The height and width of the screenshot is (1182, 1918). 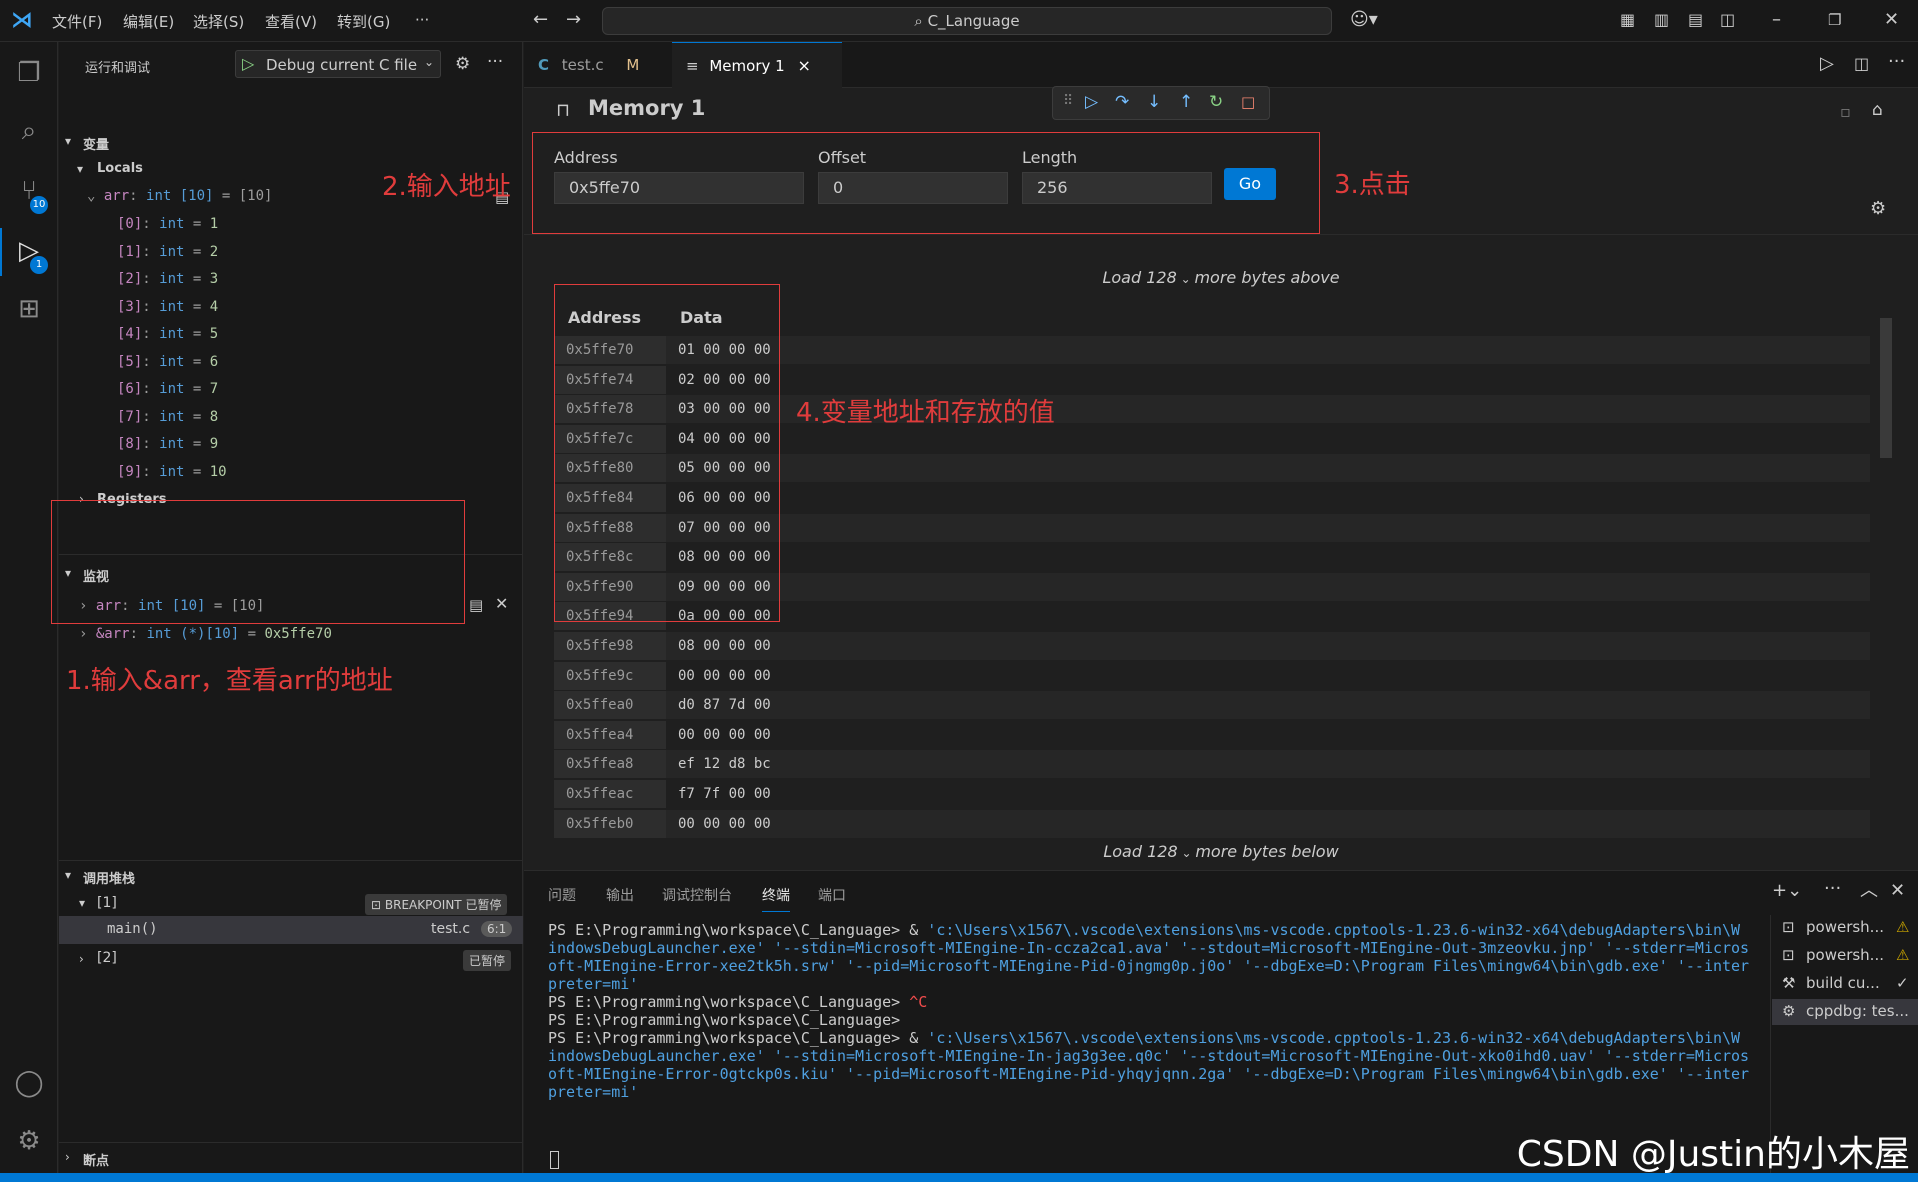 What do you see at coordinates (1897, 891) in the screenshot?
I see `close-panel-icon: ✕` at bounding box center [1897, 891].